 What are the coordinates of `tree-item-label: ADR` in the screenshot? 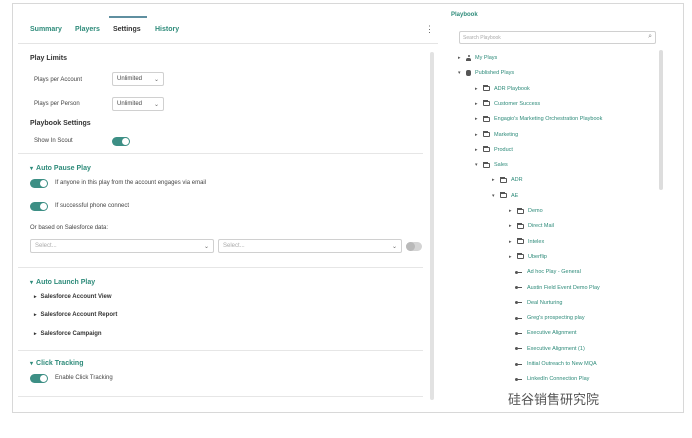 It's located at (517, 180).